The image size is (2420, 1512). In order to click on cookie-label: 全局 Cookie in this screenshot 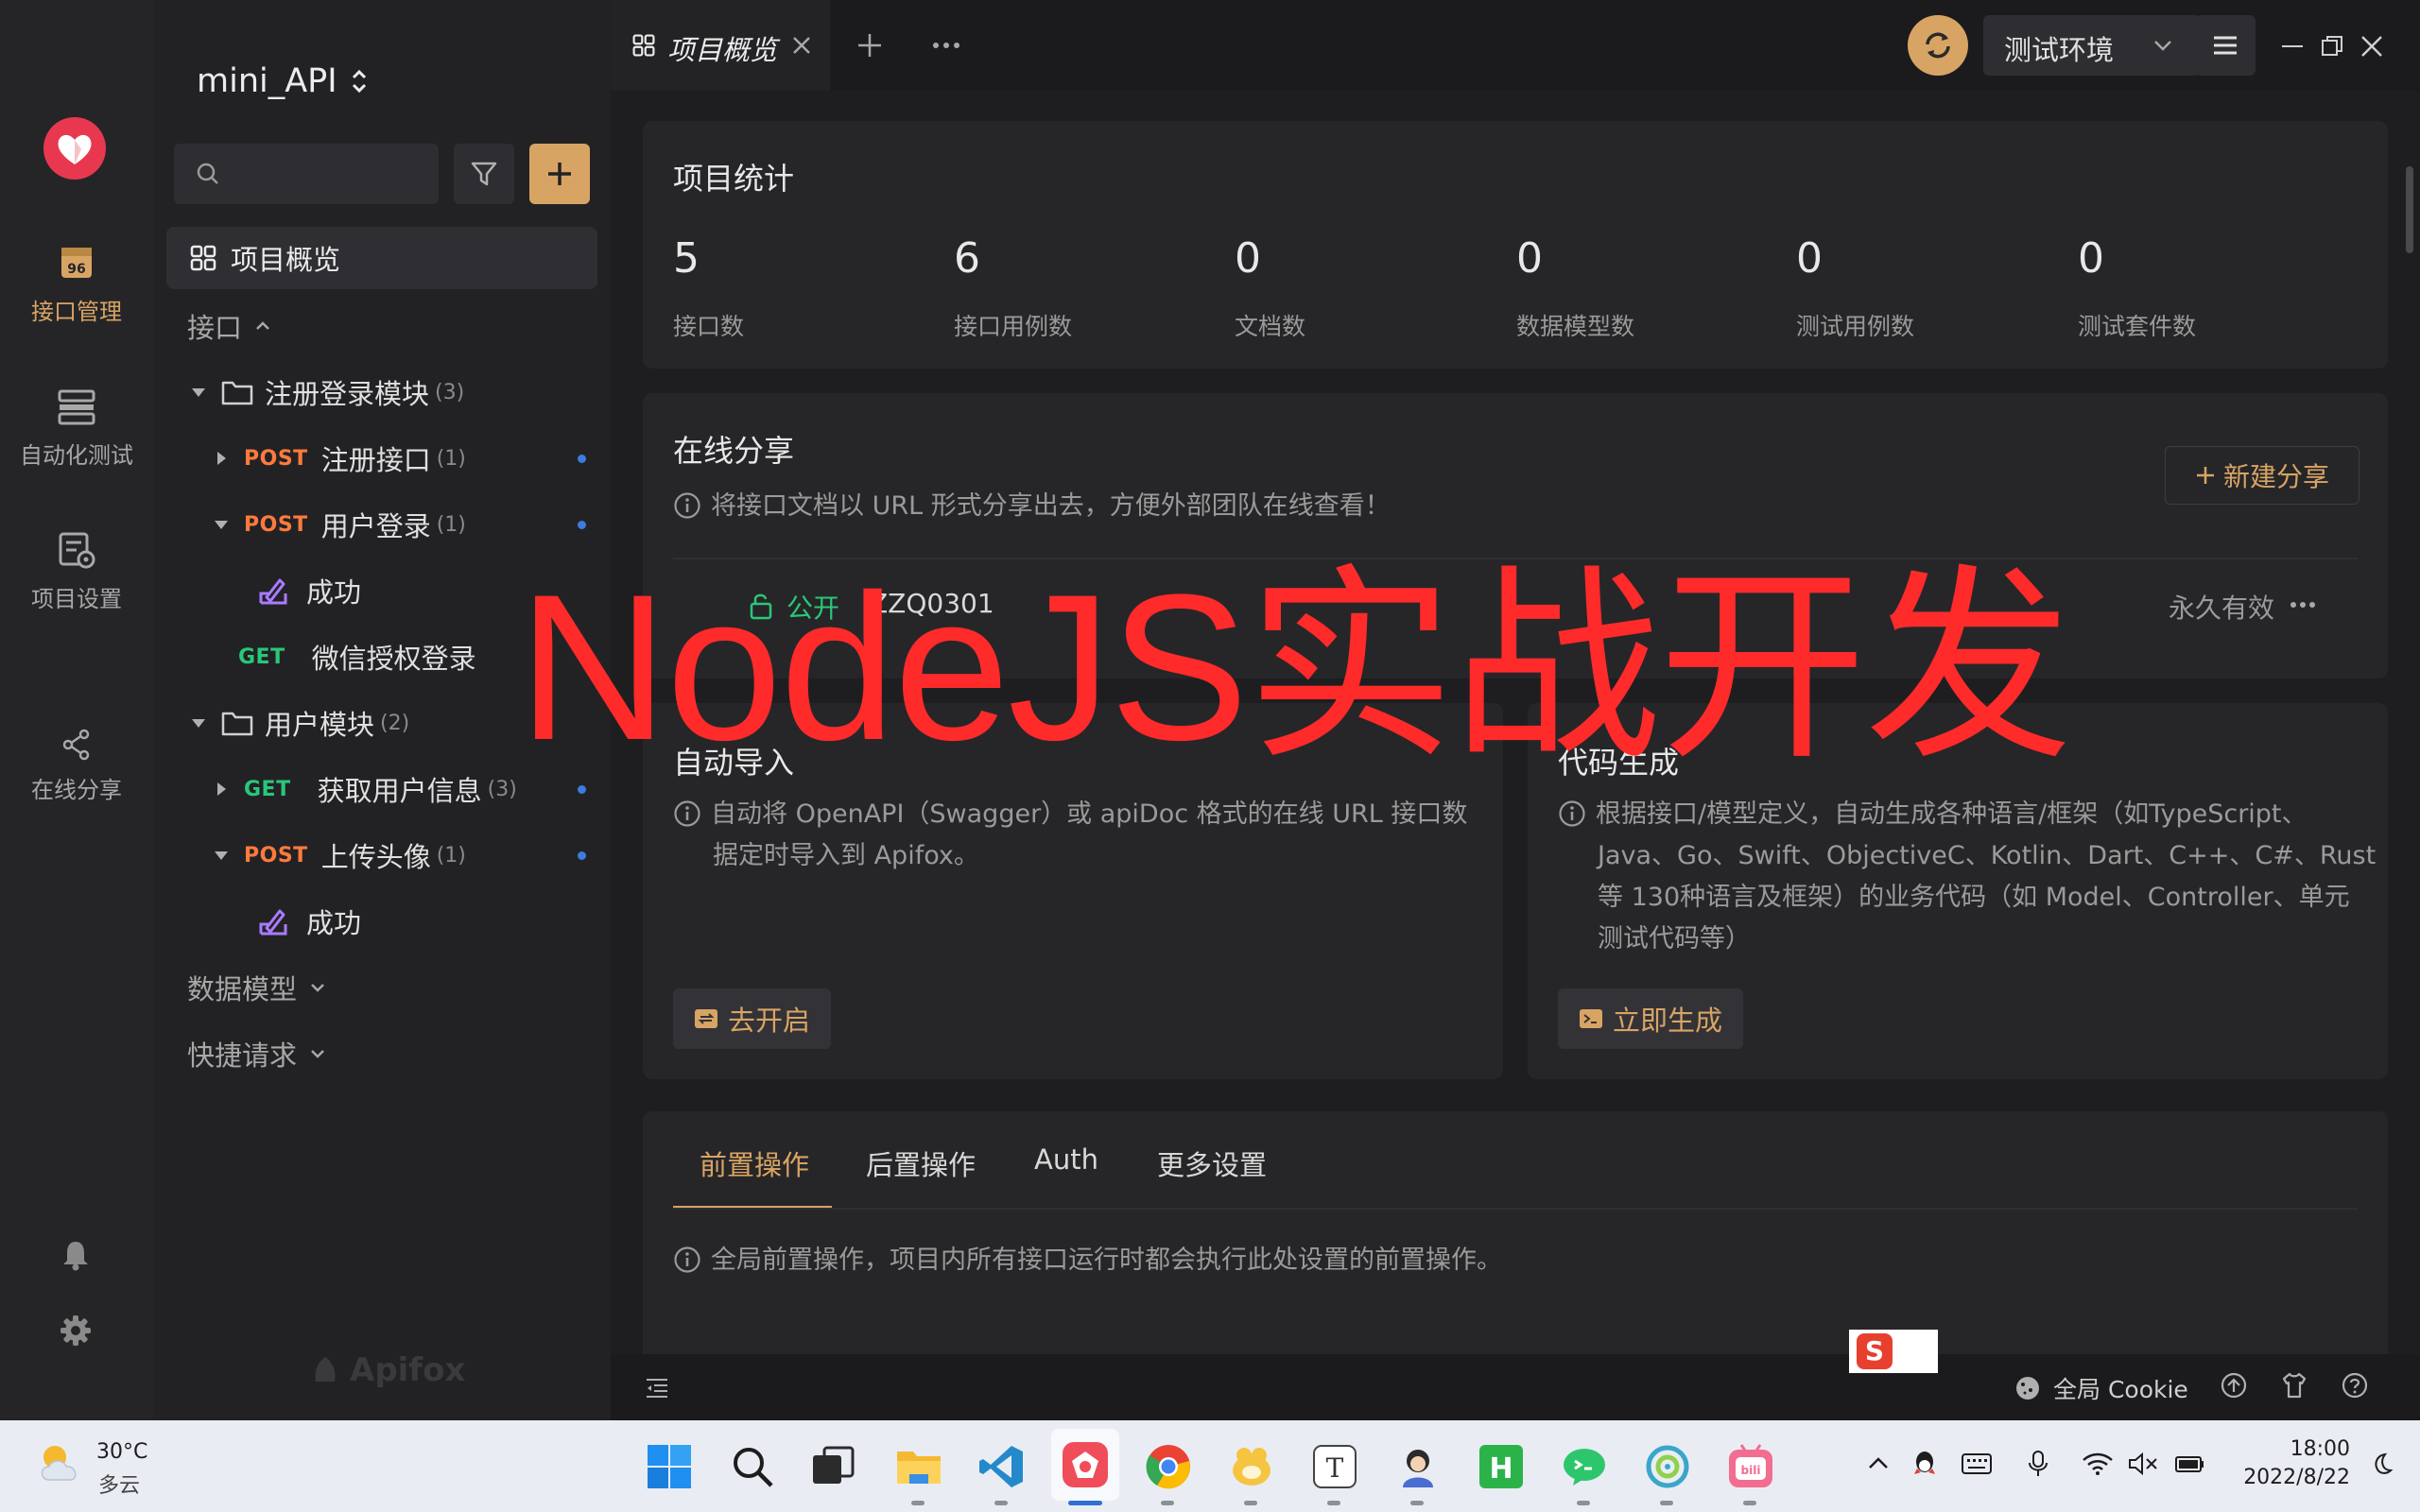, I will do `click(2120, 1389)`.